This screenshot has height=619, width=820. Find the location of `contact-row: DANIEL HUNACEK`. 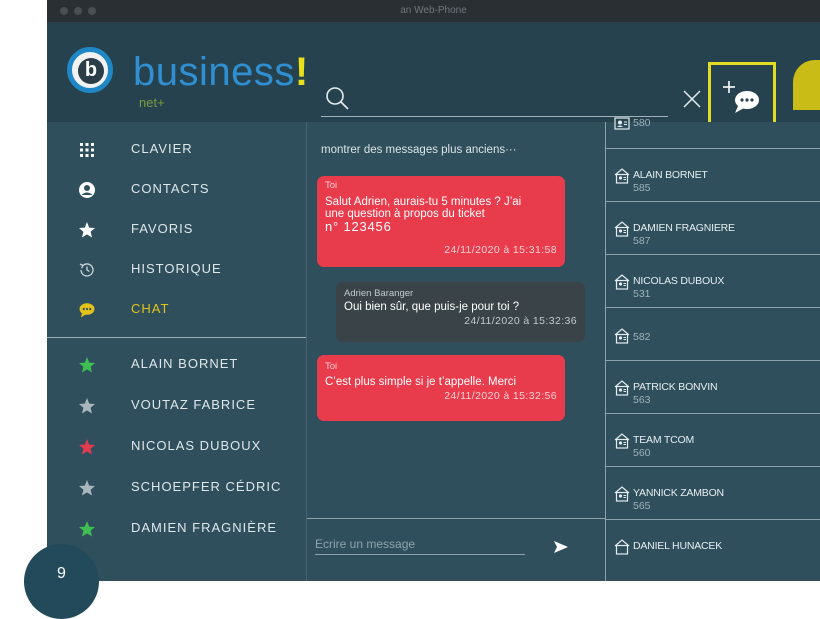

contact-row: DANIEL HUNACEK is located at coordinates (713, 546).